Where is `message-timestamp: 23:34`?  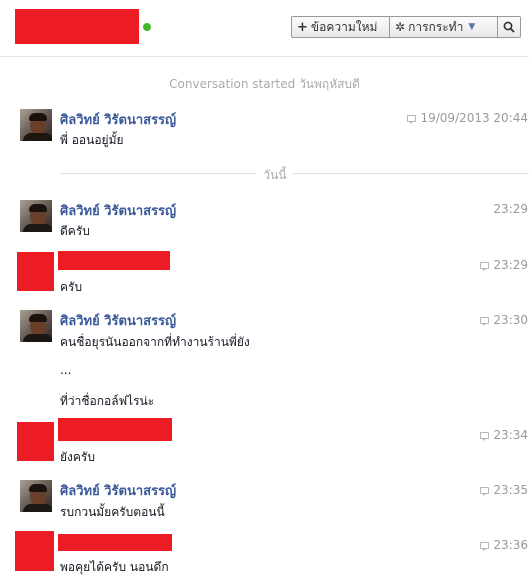 message-timestamp: 23:34 is located at coordinates (504, 435).